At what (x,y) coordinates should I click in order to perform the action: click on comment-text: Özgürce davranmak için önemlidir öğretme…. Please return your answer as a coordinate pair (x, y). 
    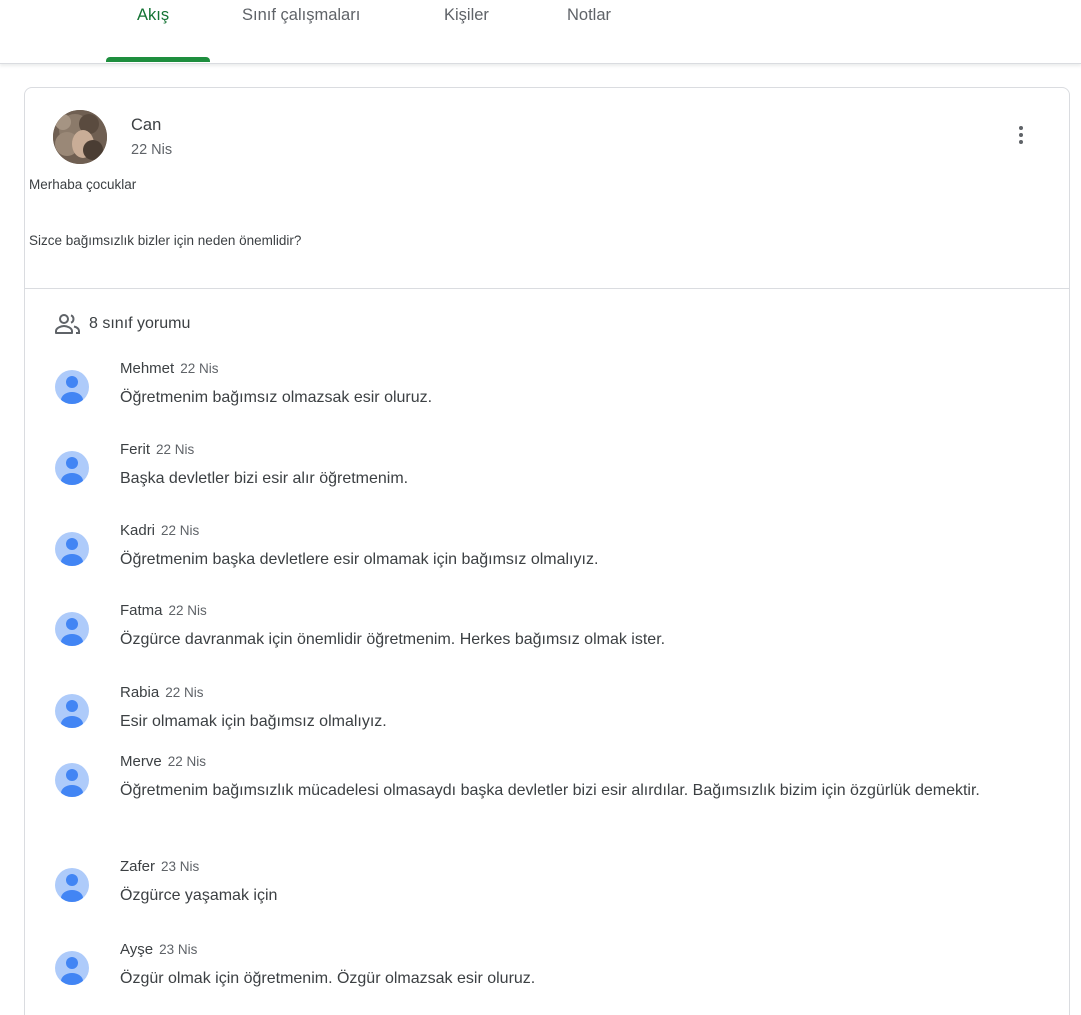
    Looking at the image, I should click on (393, 639).